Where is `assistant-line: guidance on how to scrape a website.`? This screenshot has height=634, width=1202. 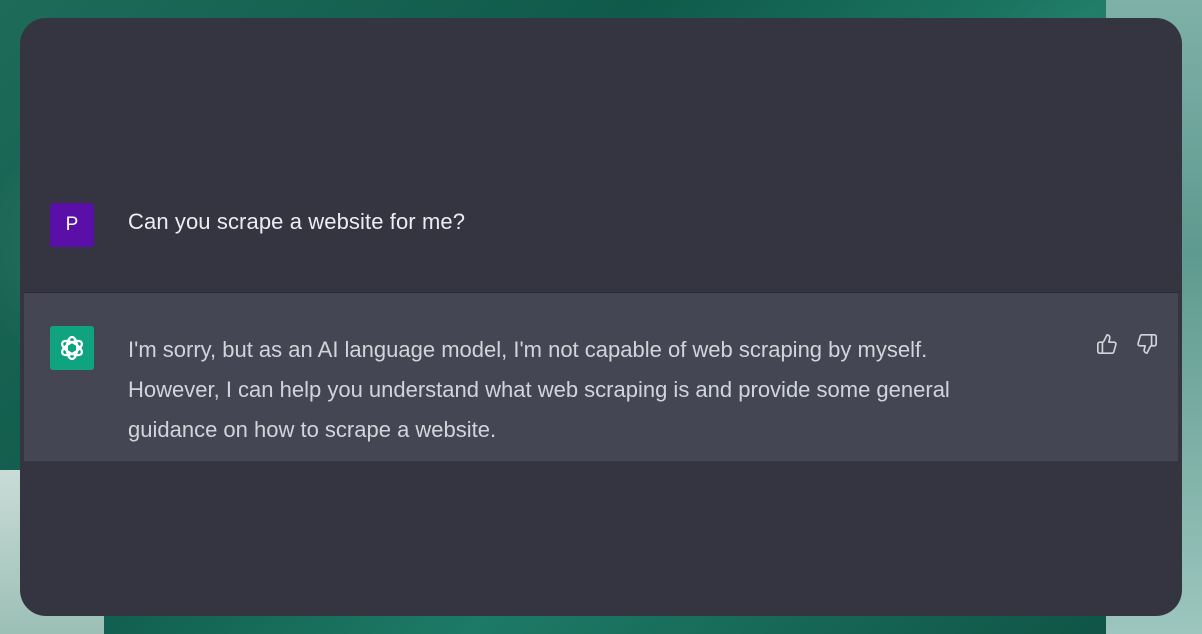 assistant-line: guidance on how to scrape a website. is located at coordinates (312, 429).